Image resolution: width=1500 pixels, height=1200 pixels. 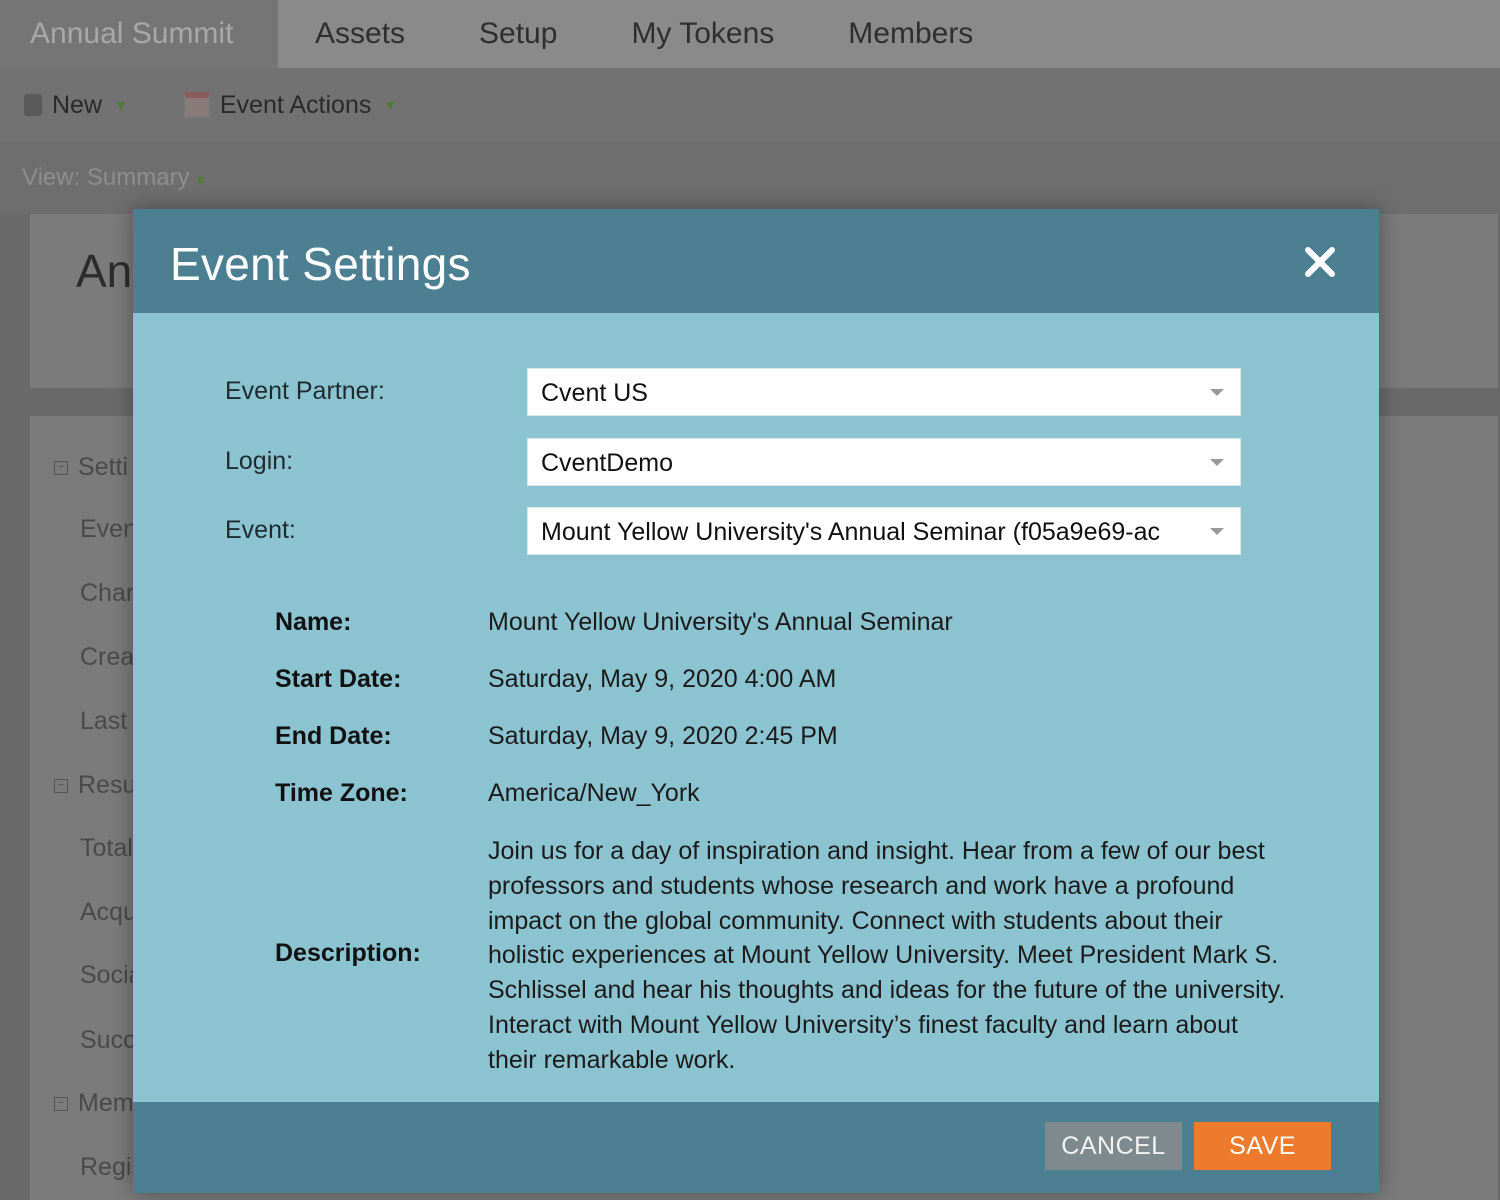 I want to click on tab-label: Annual Summit, so click(x=132, y=33).